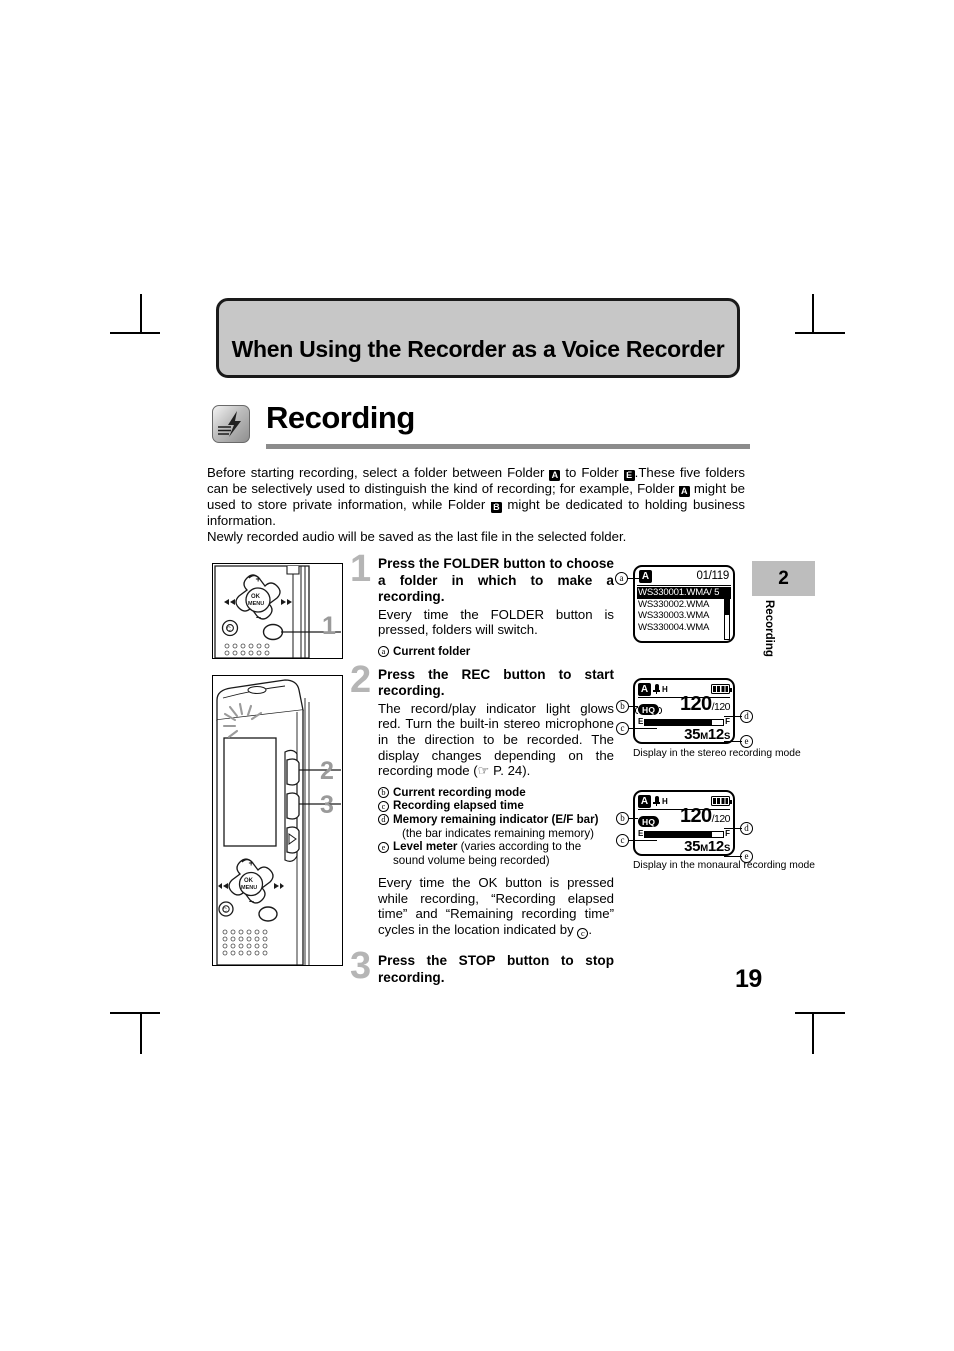  What do you see at coordinates (621, 578) in the screenshot?
I see `callout-a: a` at bounding box center [621, 578].